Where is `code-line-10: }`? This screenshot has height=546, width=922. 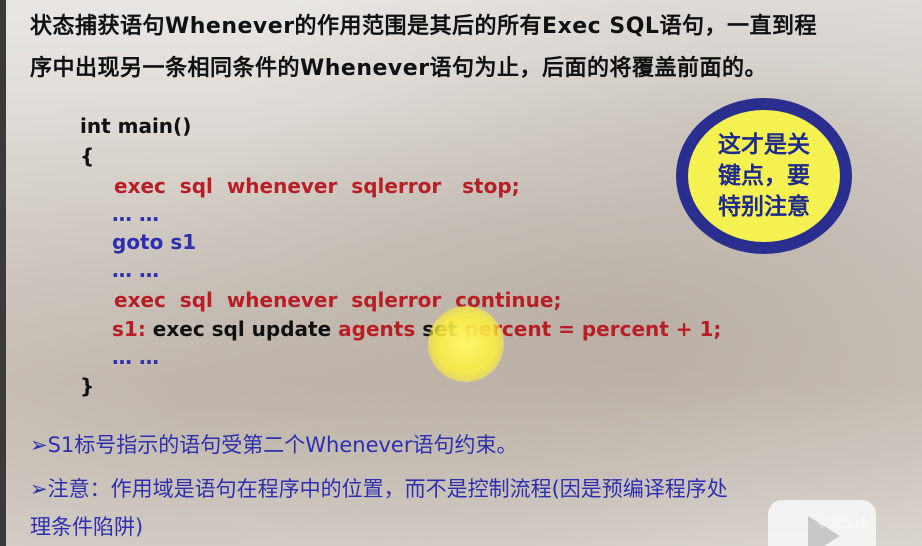
code-line-10: } is located at coordinates (87, 386).